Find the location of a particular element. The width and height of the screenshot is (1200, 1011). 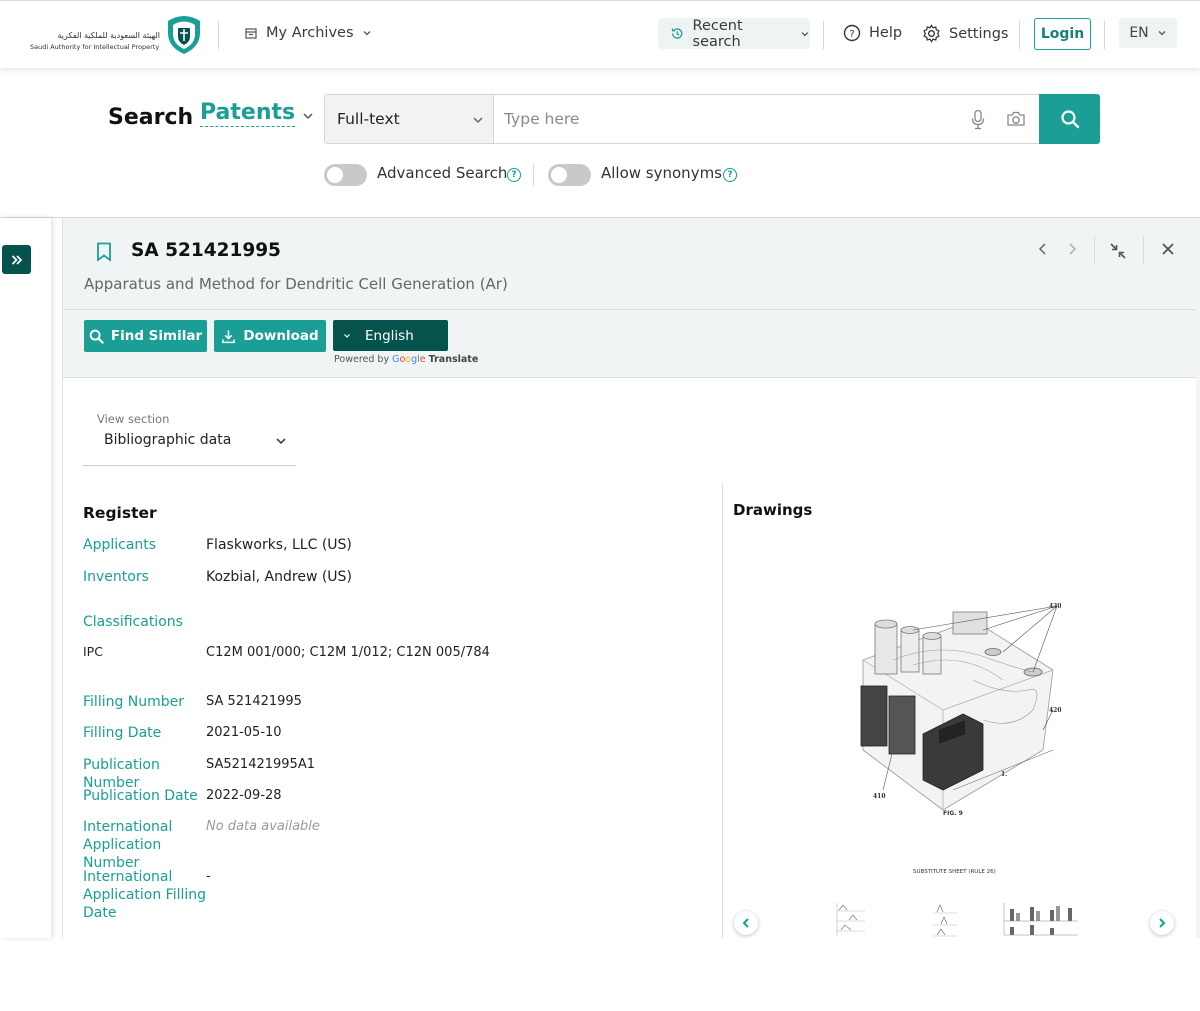

history-icon is located at coordinates (677, 33).